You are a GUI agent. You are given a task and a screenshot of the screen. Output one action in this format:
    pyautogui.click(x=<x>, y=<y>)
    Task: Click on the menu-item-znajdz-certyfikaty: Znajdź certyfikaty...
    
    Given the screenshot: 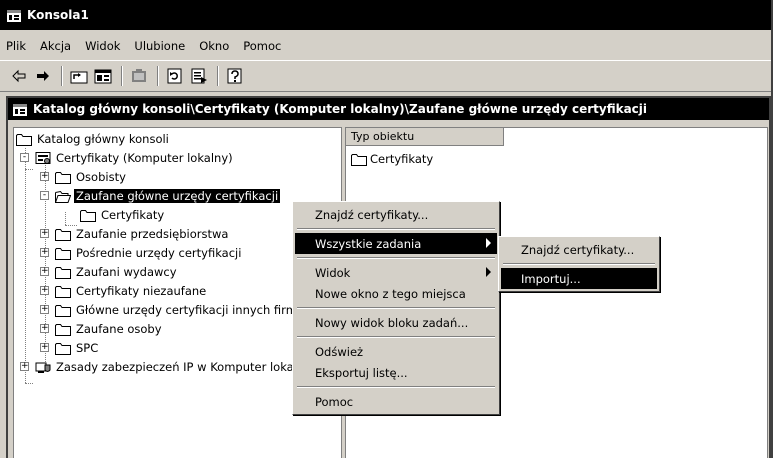 What is the action you would take?
    pyautogui.click(x=396, y=214)
    